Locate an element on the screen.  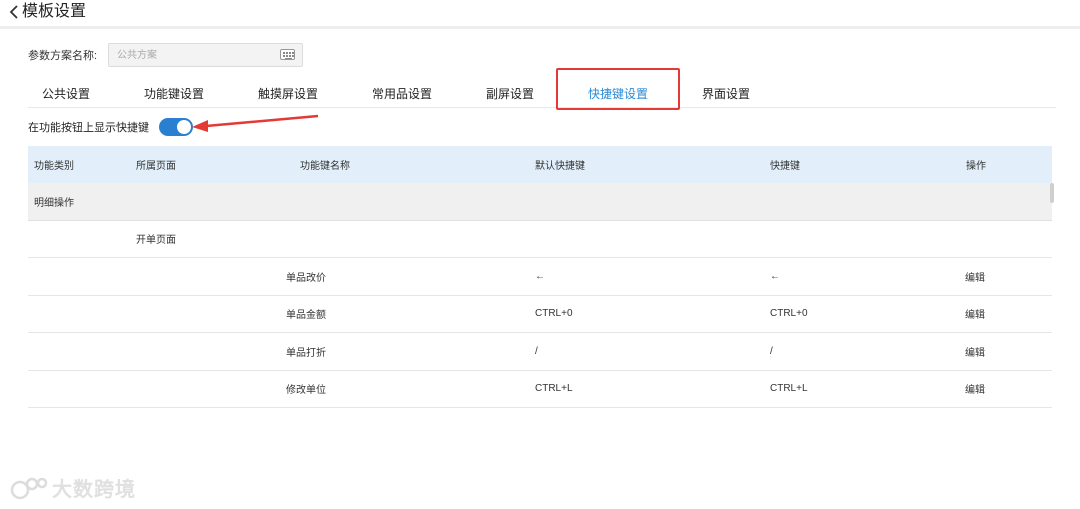
table-row: 单品金额 CTRL+0 CTRL+0 编辑 is located at coordinates (540, 314).